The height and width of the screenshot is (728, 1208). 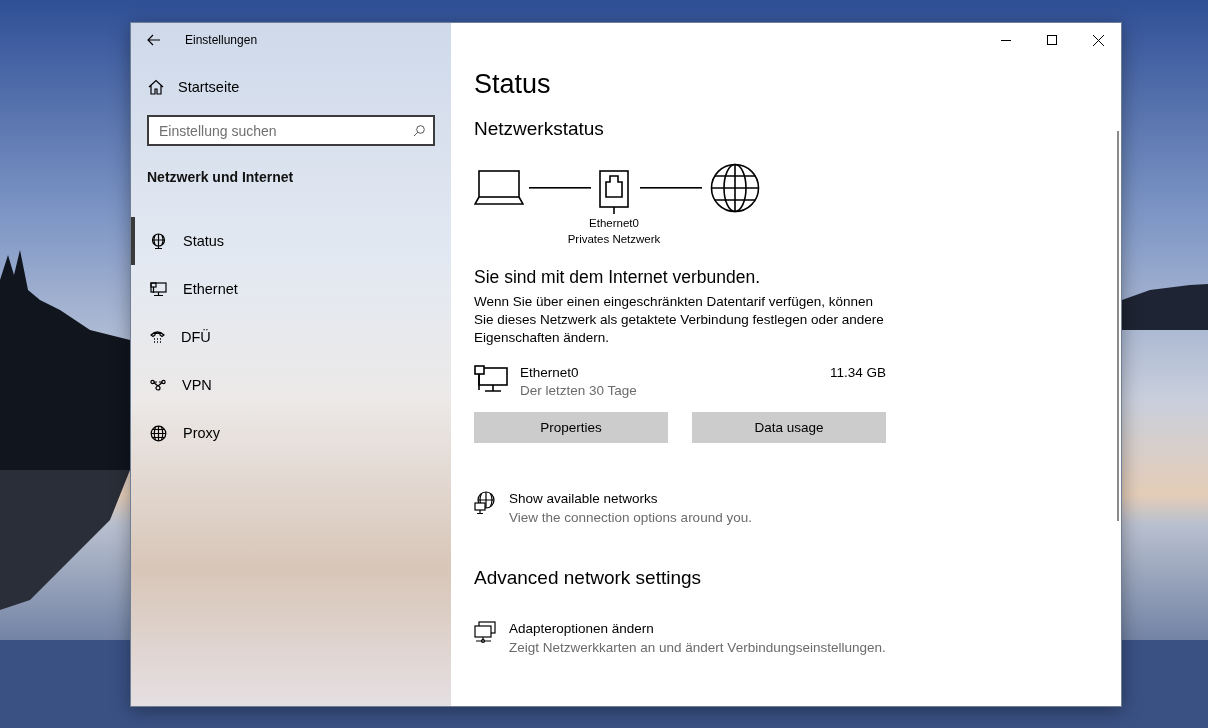 I want to click on maximize-icon, so click(x=1052, y=40).